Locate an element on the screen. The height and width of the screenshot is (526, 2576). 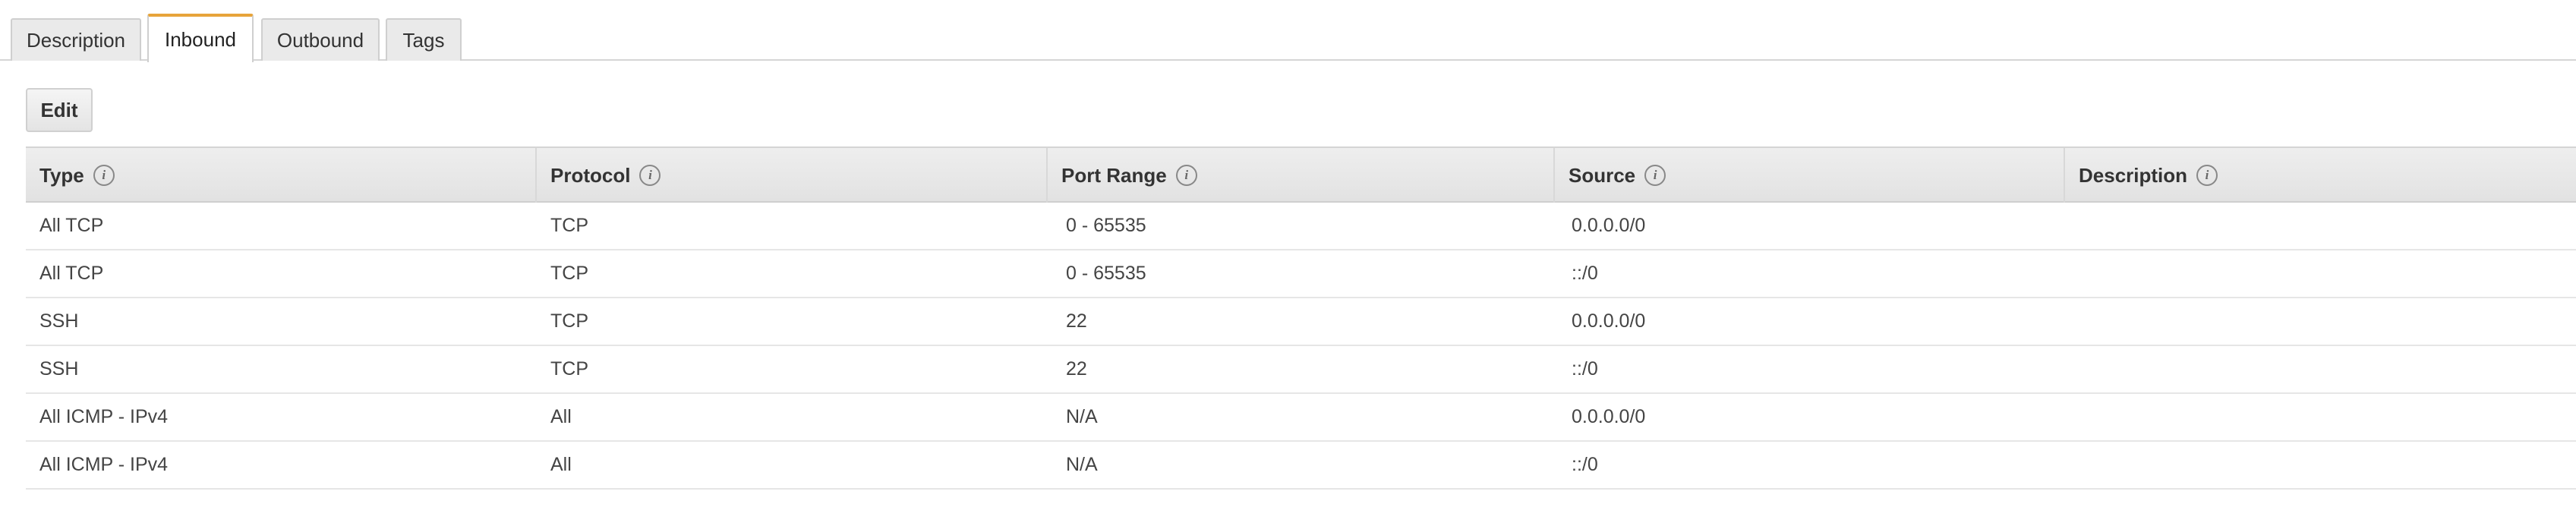
edit-button: Edit is located at coordinates (59, 110).